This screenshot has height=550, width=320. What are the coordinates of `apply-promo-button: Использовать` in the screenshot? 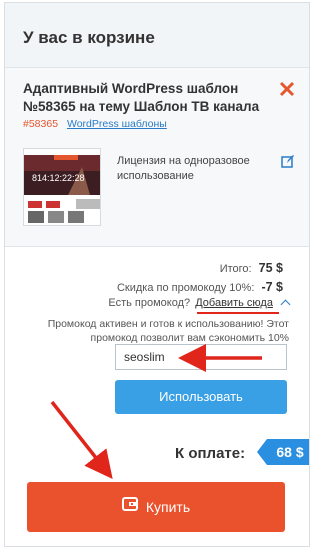 It's located at (201, 397).